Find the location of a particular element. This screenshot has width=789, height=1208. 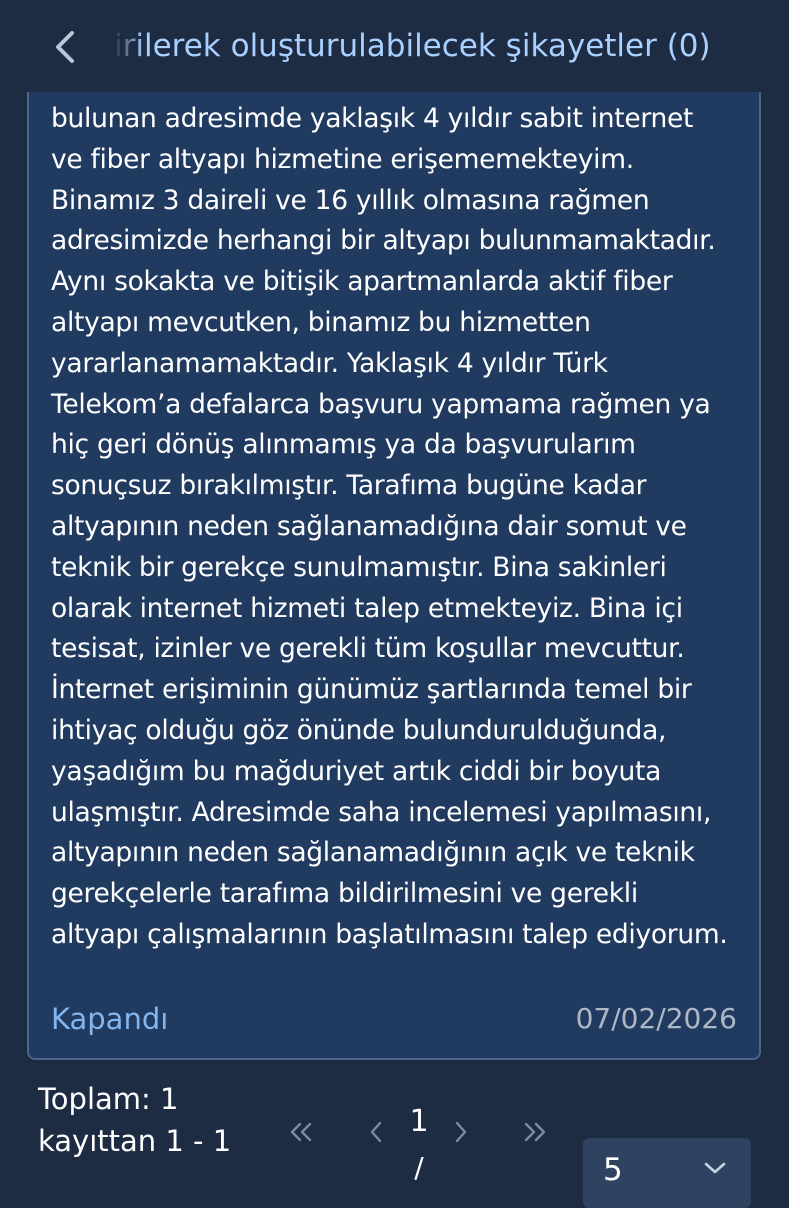

chevron-right-icon is located at coordinates (461, 1132).